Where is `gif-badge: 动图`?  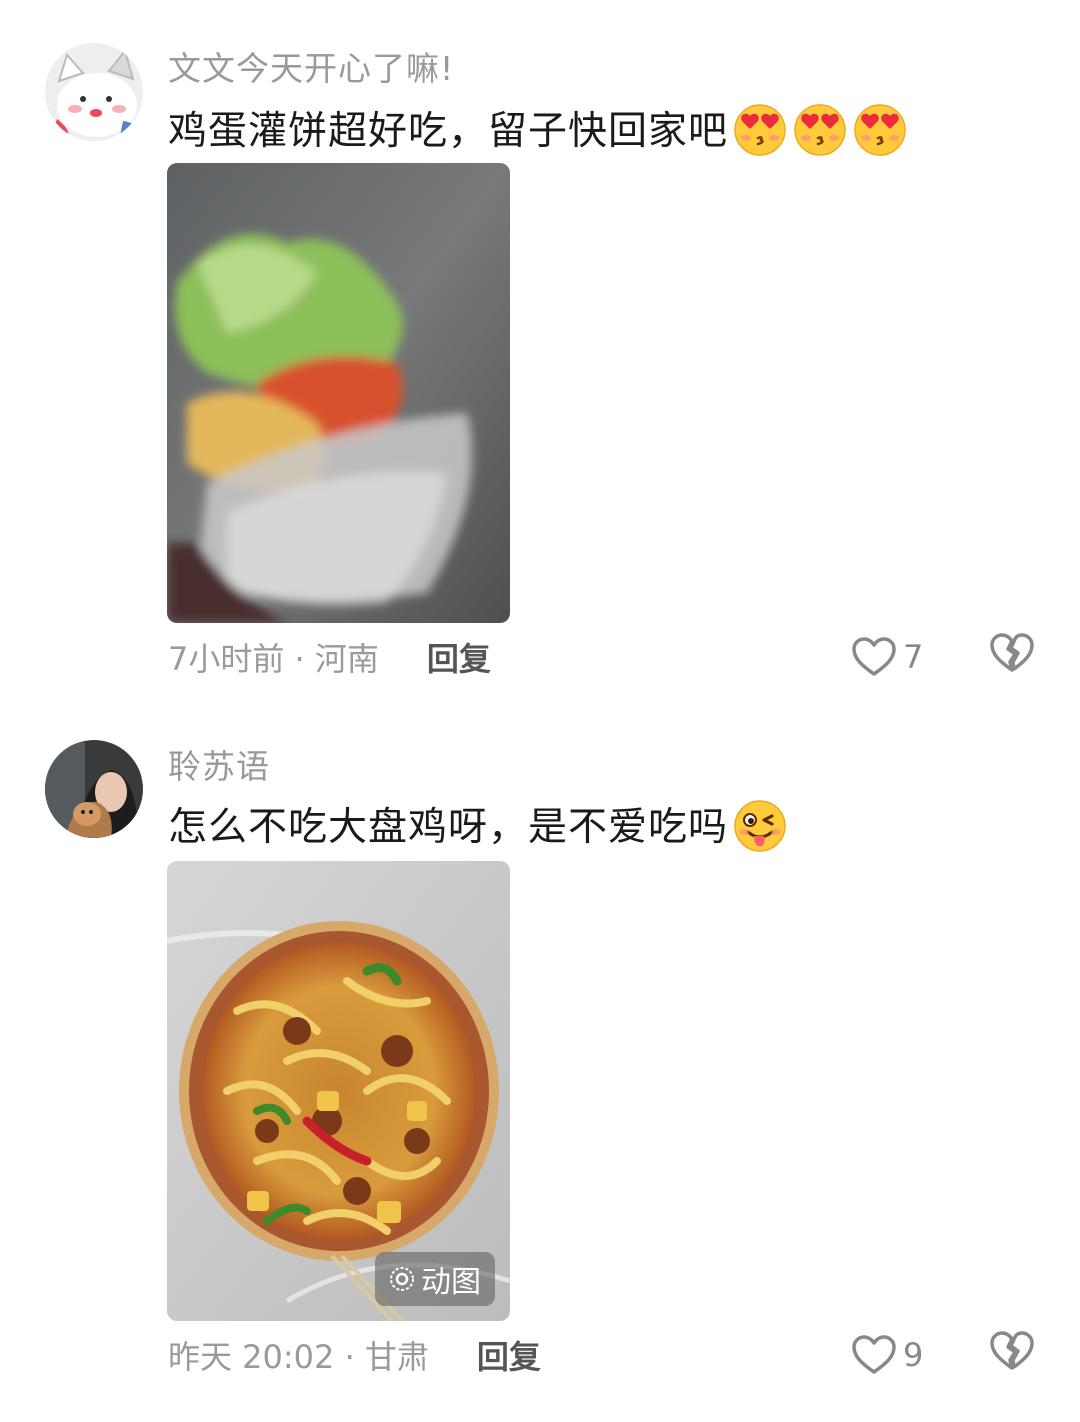 gif-badge: 动图 is located at coordinates (435, 1279).